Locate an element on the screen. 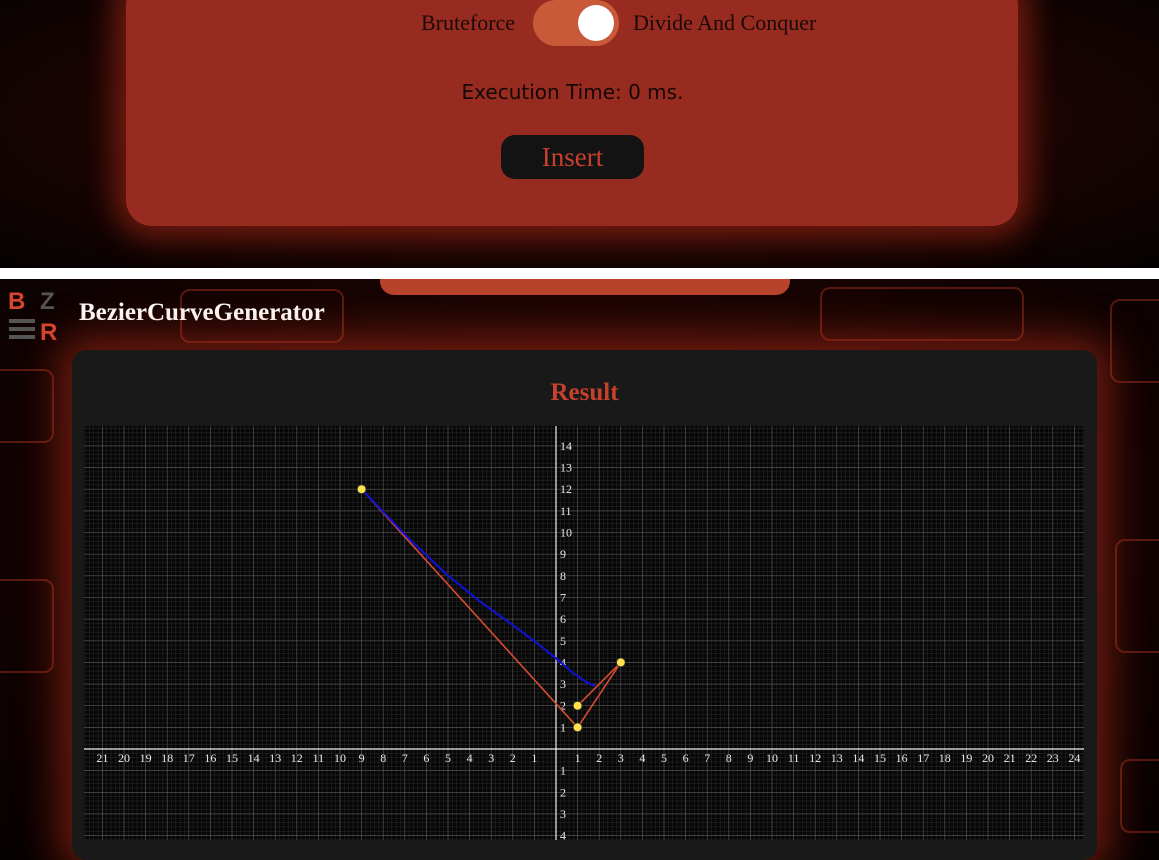 Image resolution: width=1159 pixels, height=860 pixels. y-tick-label: 5 is located at coordinates (563, 641).